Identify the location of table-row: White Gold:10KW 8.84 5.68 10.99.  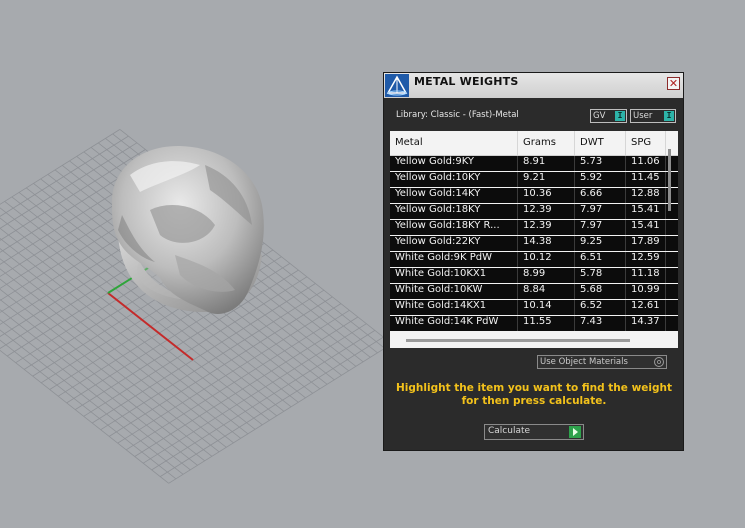
(534, 291).